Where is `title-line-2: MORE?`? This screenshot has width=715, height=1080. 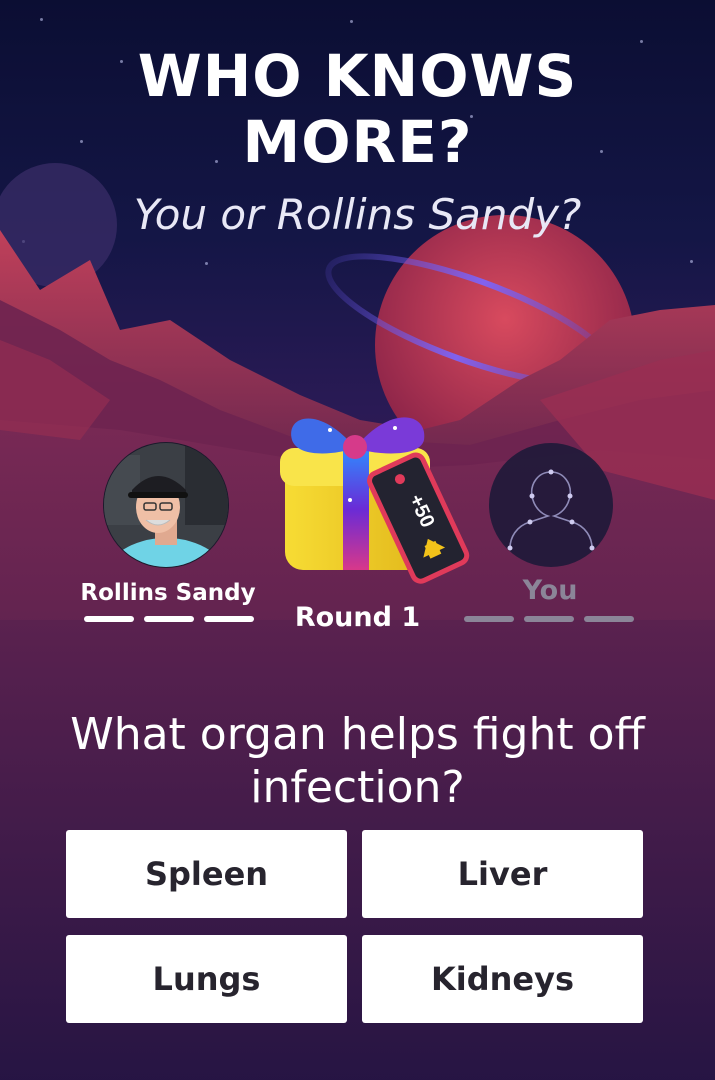 title-line-2: MORE? is located at coordinates (357, 142).